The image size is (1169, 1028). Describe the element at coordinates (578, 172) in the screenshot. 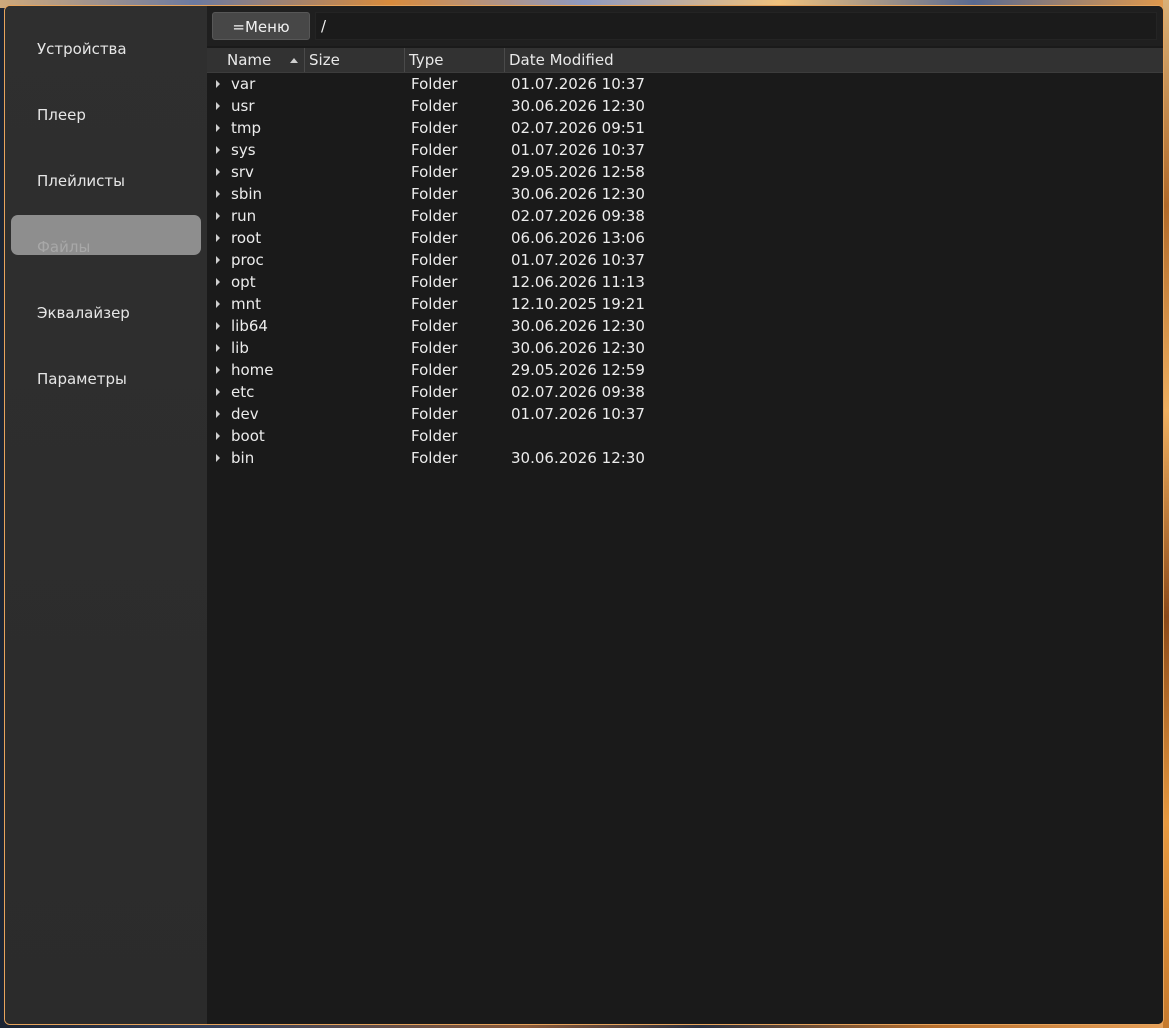

I see `cell-date-modified: 29.05.2026 12:58` at that location.